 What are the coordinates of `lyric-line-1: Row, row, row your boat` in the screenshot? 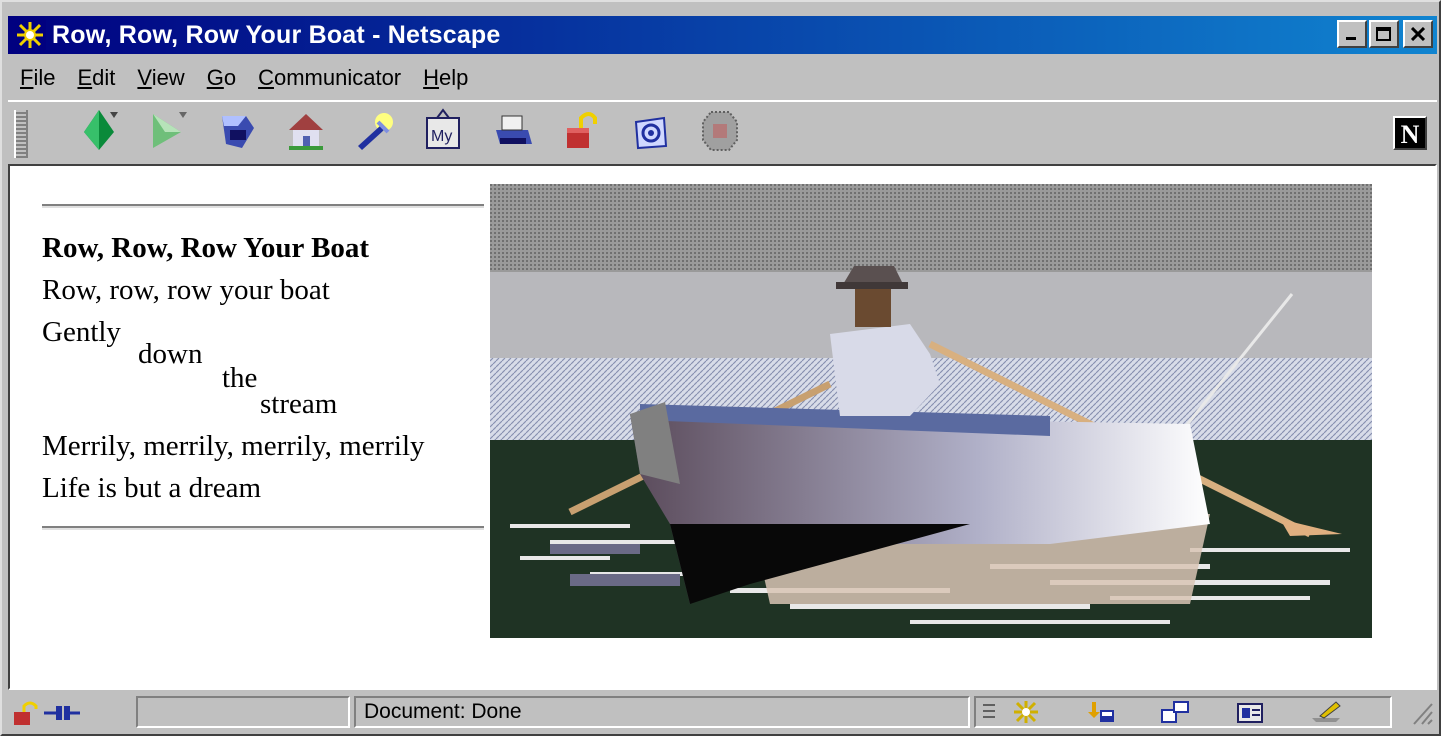 It's located at (186, 290).